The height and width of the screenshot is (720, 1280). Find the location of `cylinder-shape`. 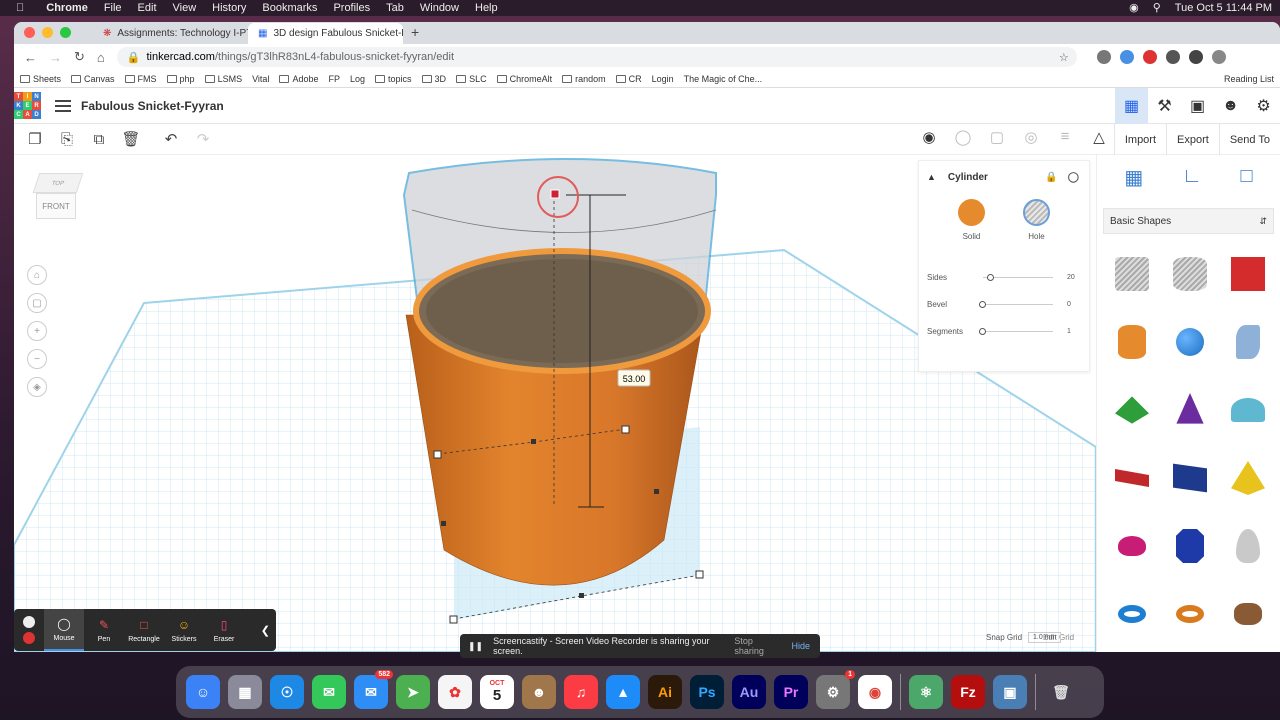

cylinder-shape is located at coordinates (1132, 342).